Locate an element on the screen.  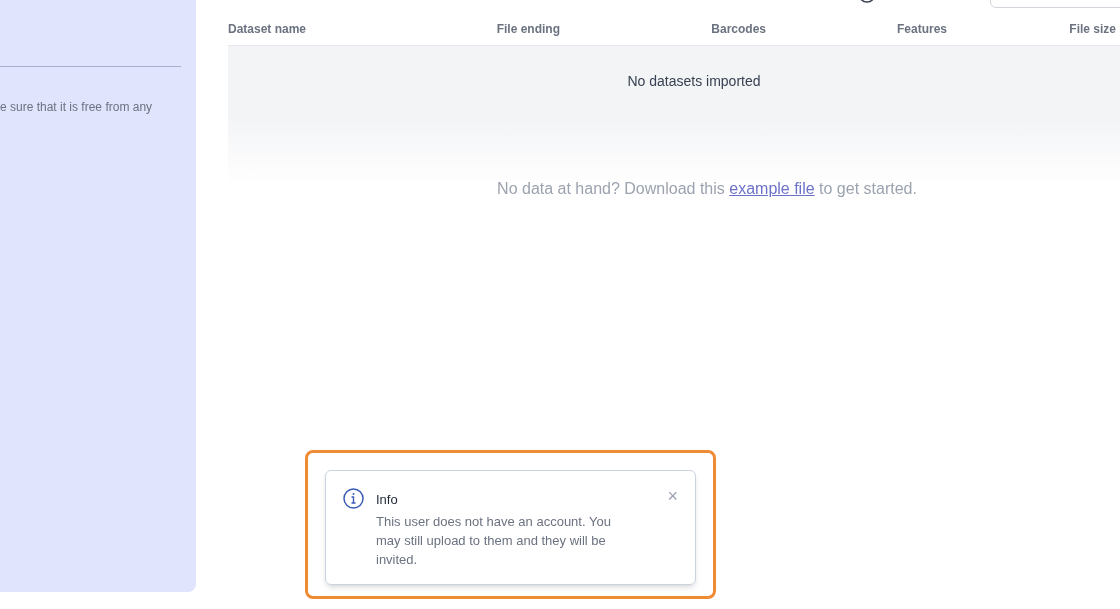
column-header: File ending is located at coordinates (528, 29).